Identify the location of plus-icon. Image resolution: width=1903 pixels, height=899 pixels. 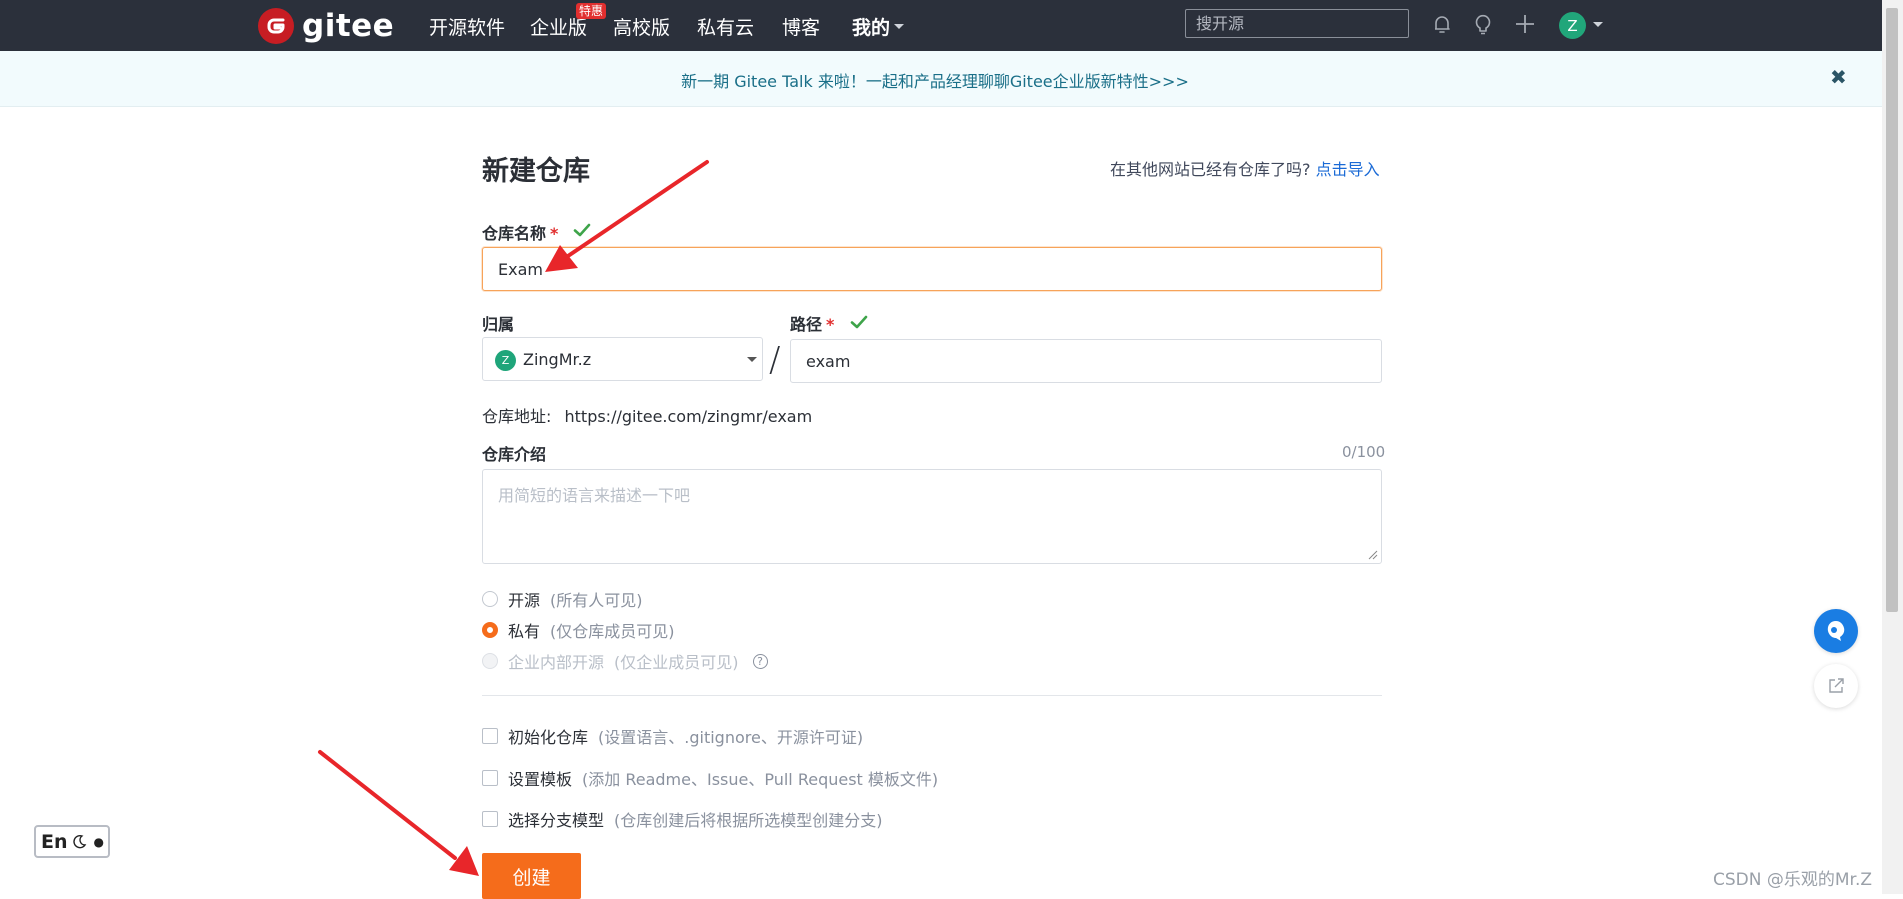
(1525, 24).